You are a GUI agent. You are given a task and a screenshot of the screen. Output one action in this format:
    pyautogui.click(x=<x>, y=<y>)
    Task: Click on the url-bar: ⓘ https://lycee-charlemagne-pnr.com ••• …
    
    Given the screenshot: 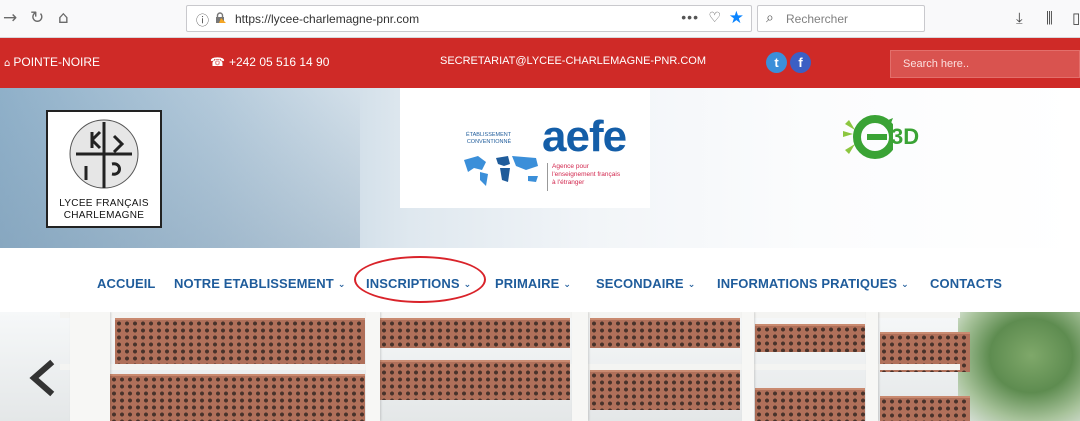 What is the action you would take?
    pyautogui.click(x=469, y=18)
    